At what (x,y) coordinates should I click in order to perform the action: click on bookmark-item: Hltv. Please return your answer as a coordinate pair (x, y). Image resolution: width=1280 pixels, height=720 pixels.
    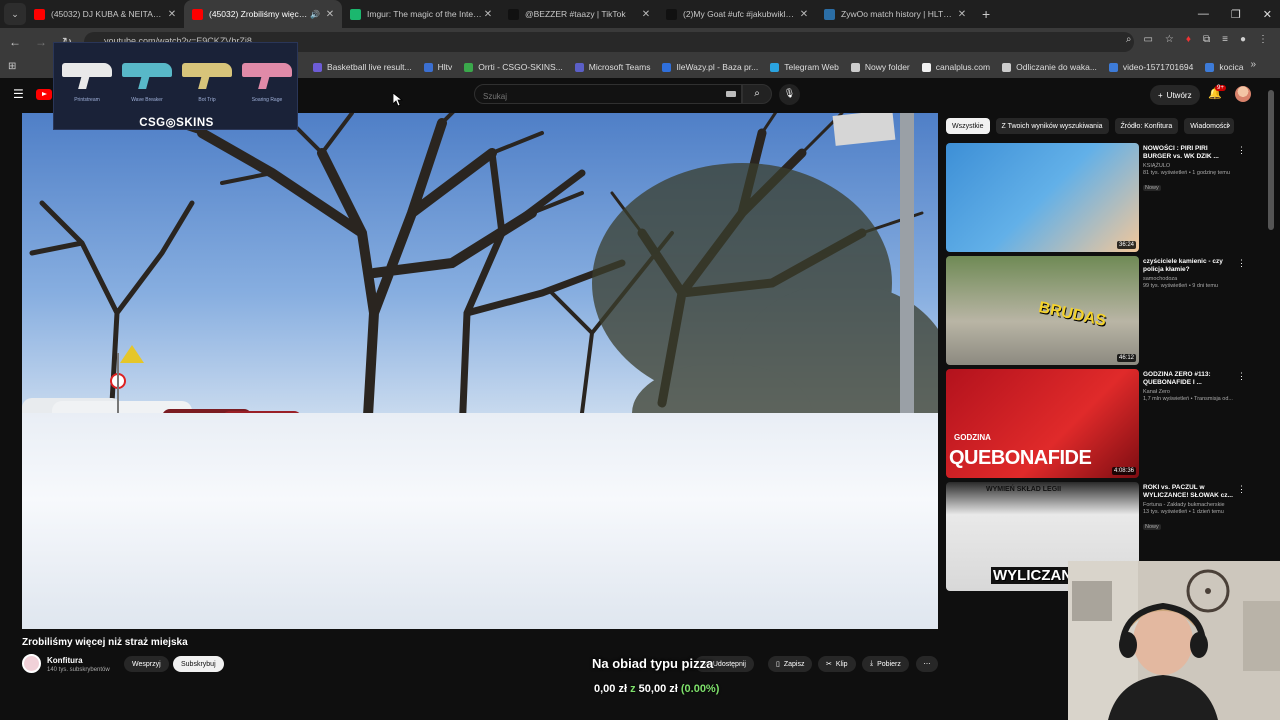
    Looking at the image, I should click on (438, 67).